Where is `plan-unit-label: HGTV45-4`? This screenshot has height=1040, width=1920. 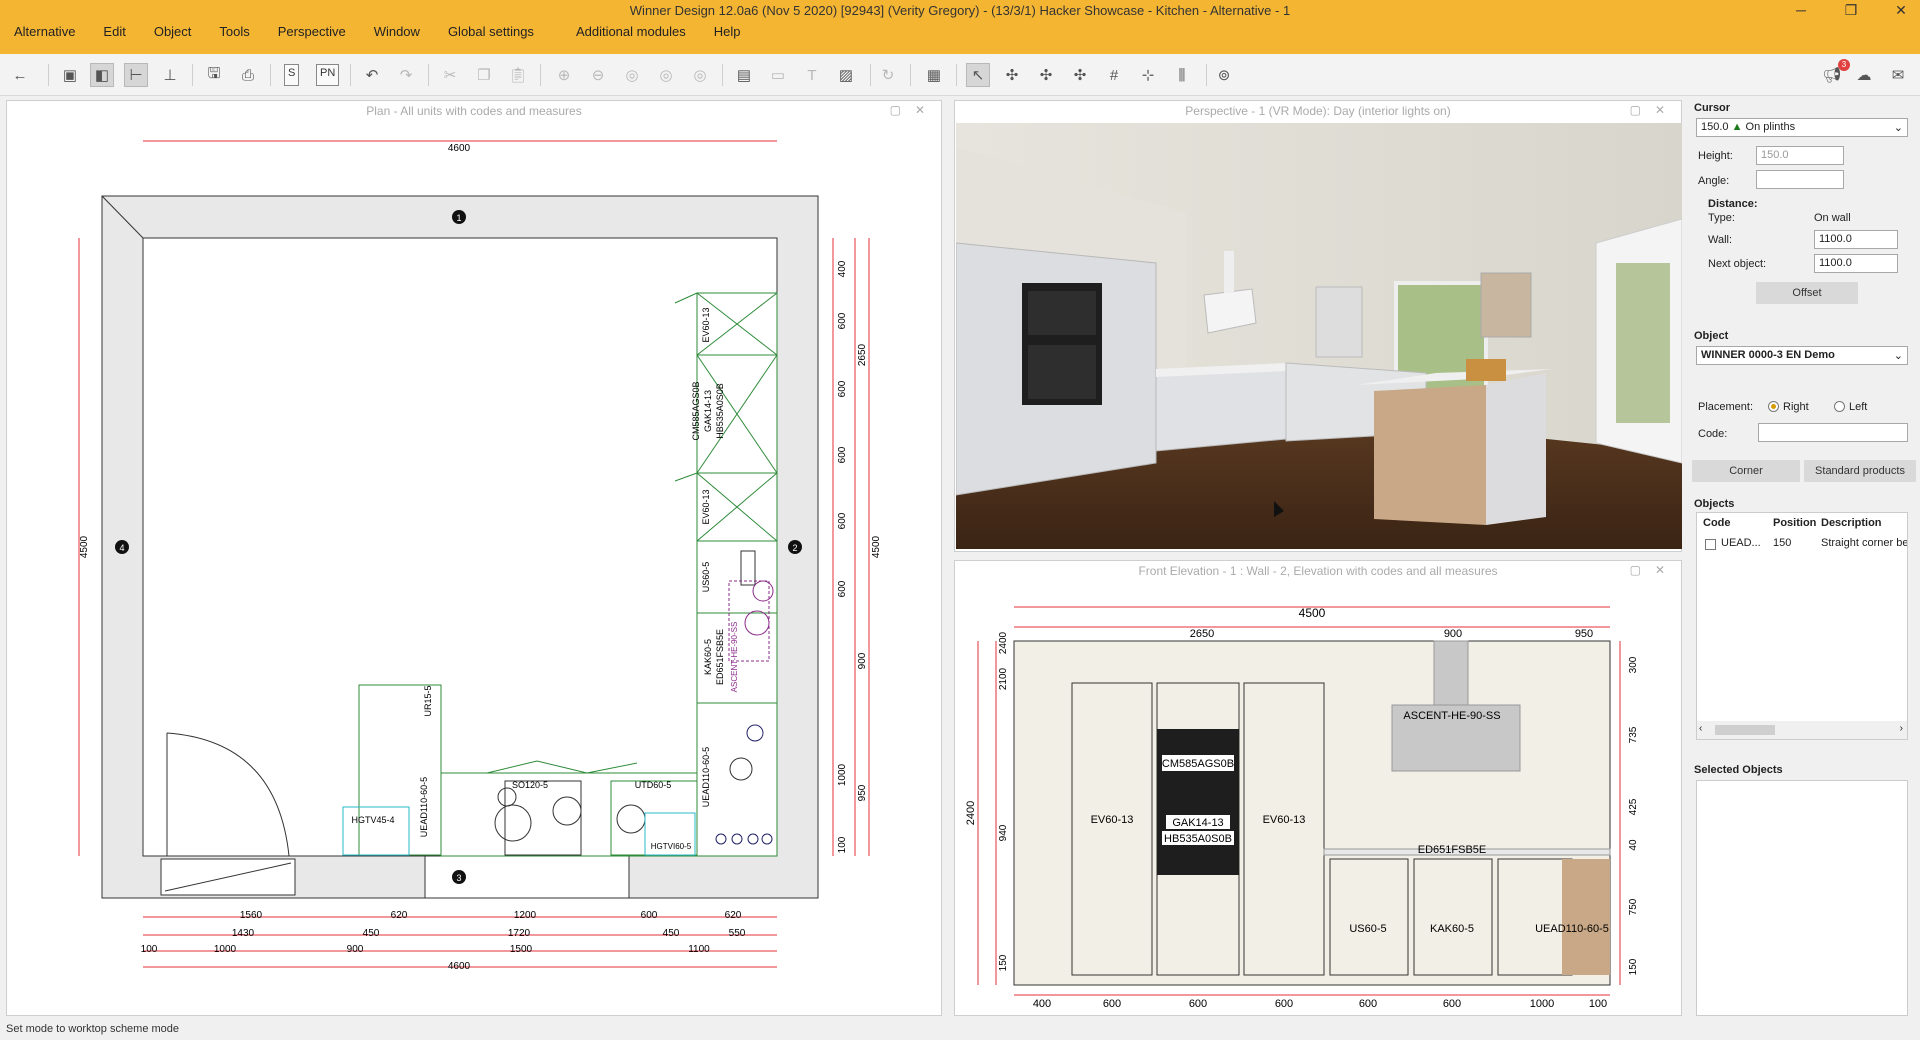 plan-unit-label: HGTV45-4 is located at coordinates (372, 820).